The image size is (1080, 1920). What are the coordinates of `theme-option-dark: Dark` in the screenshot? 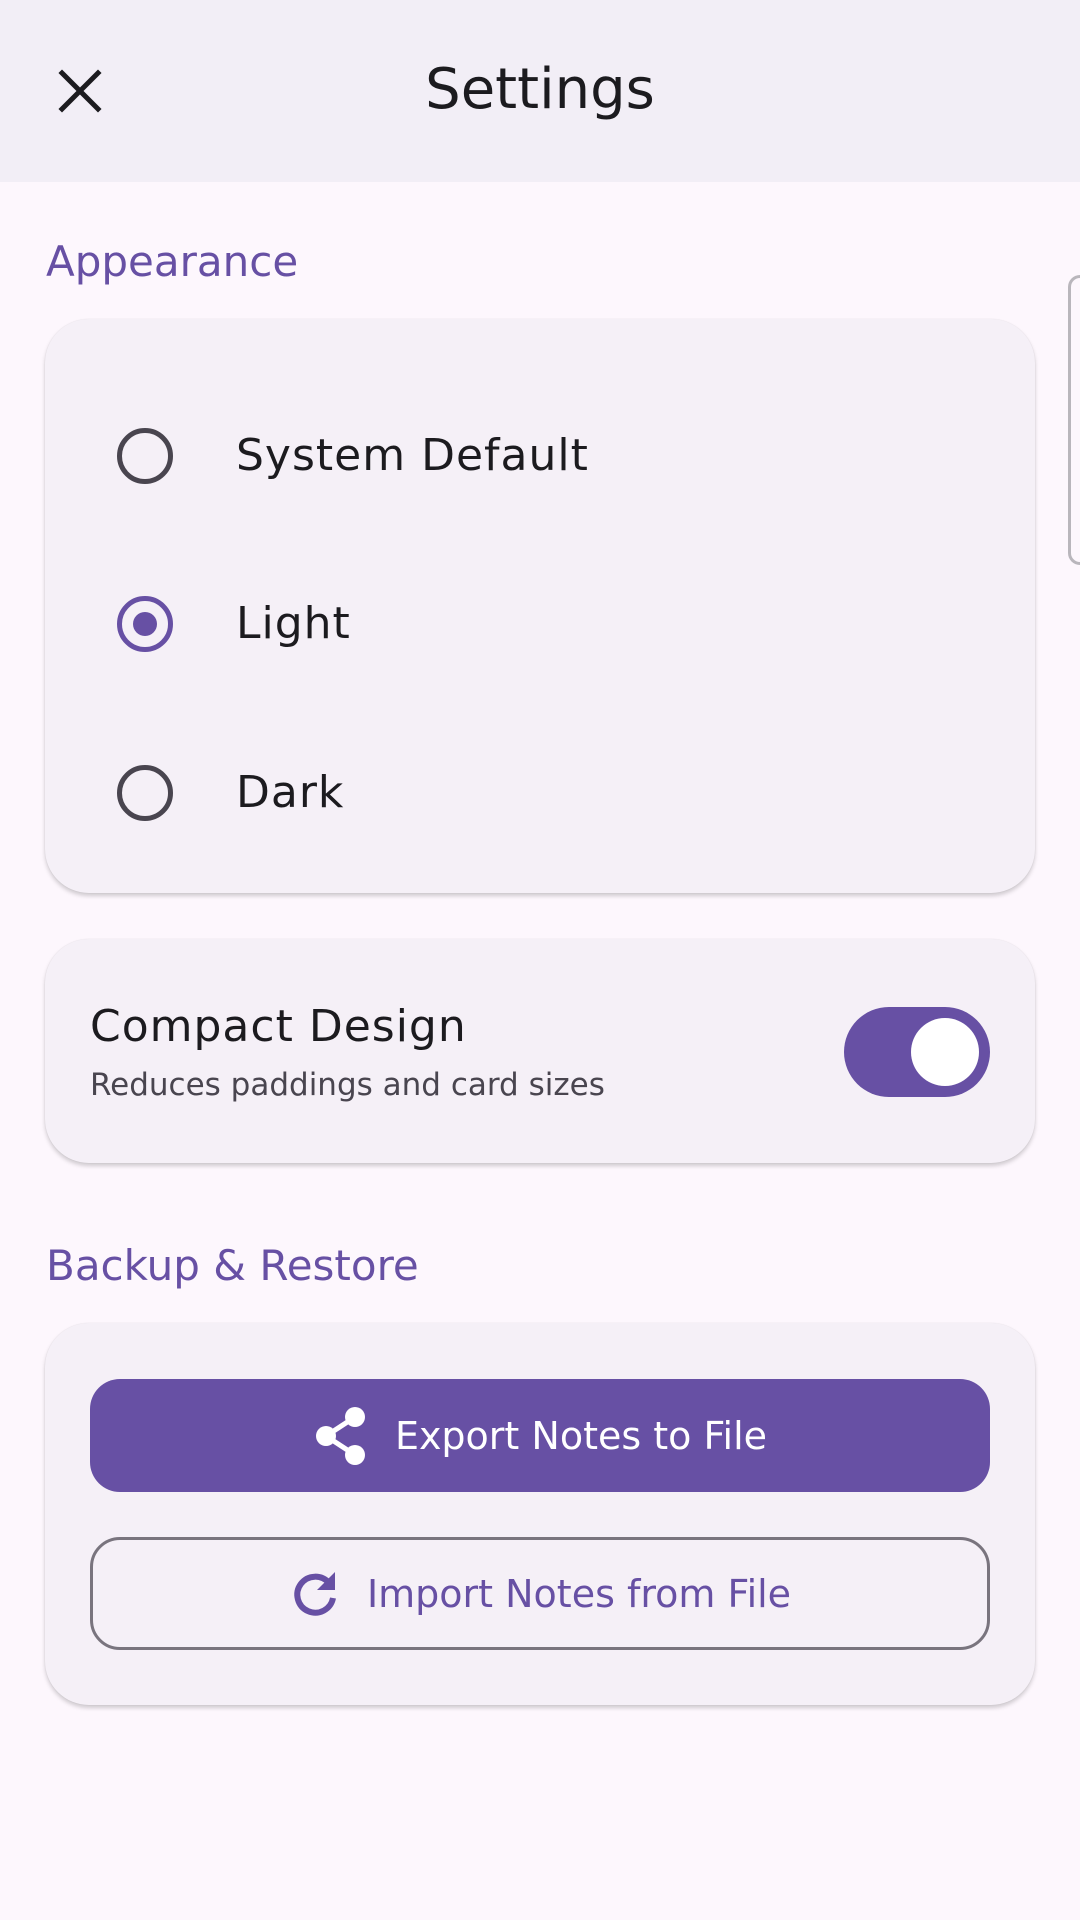 It's located at (540, 793).